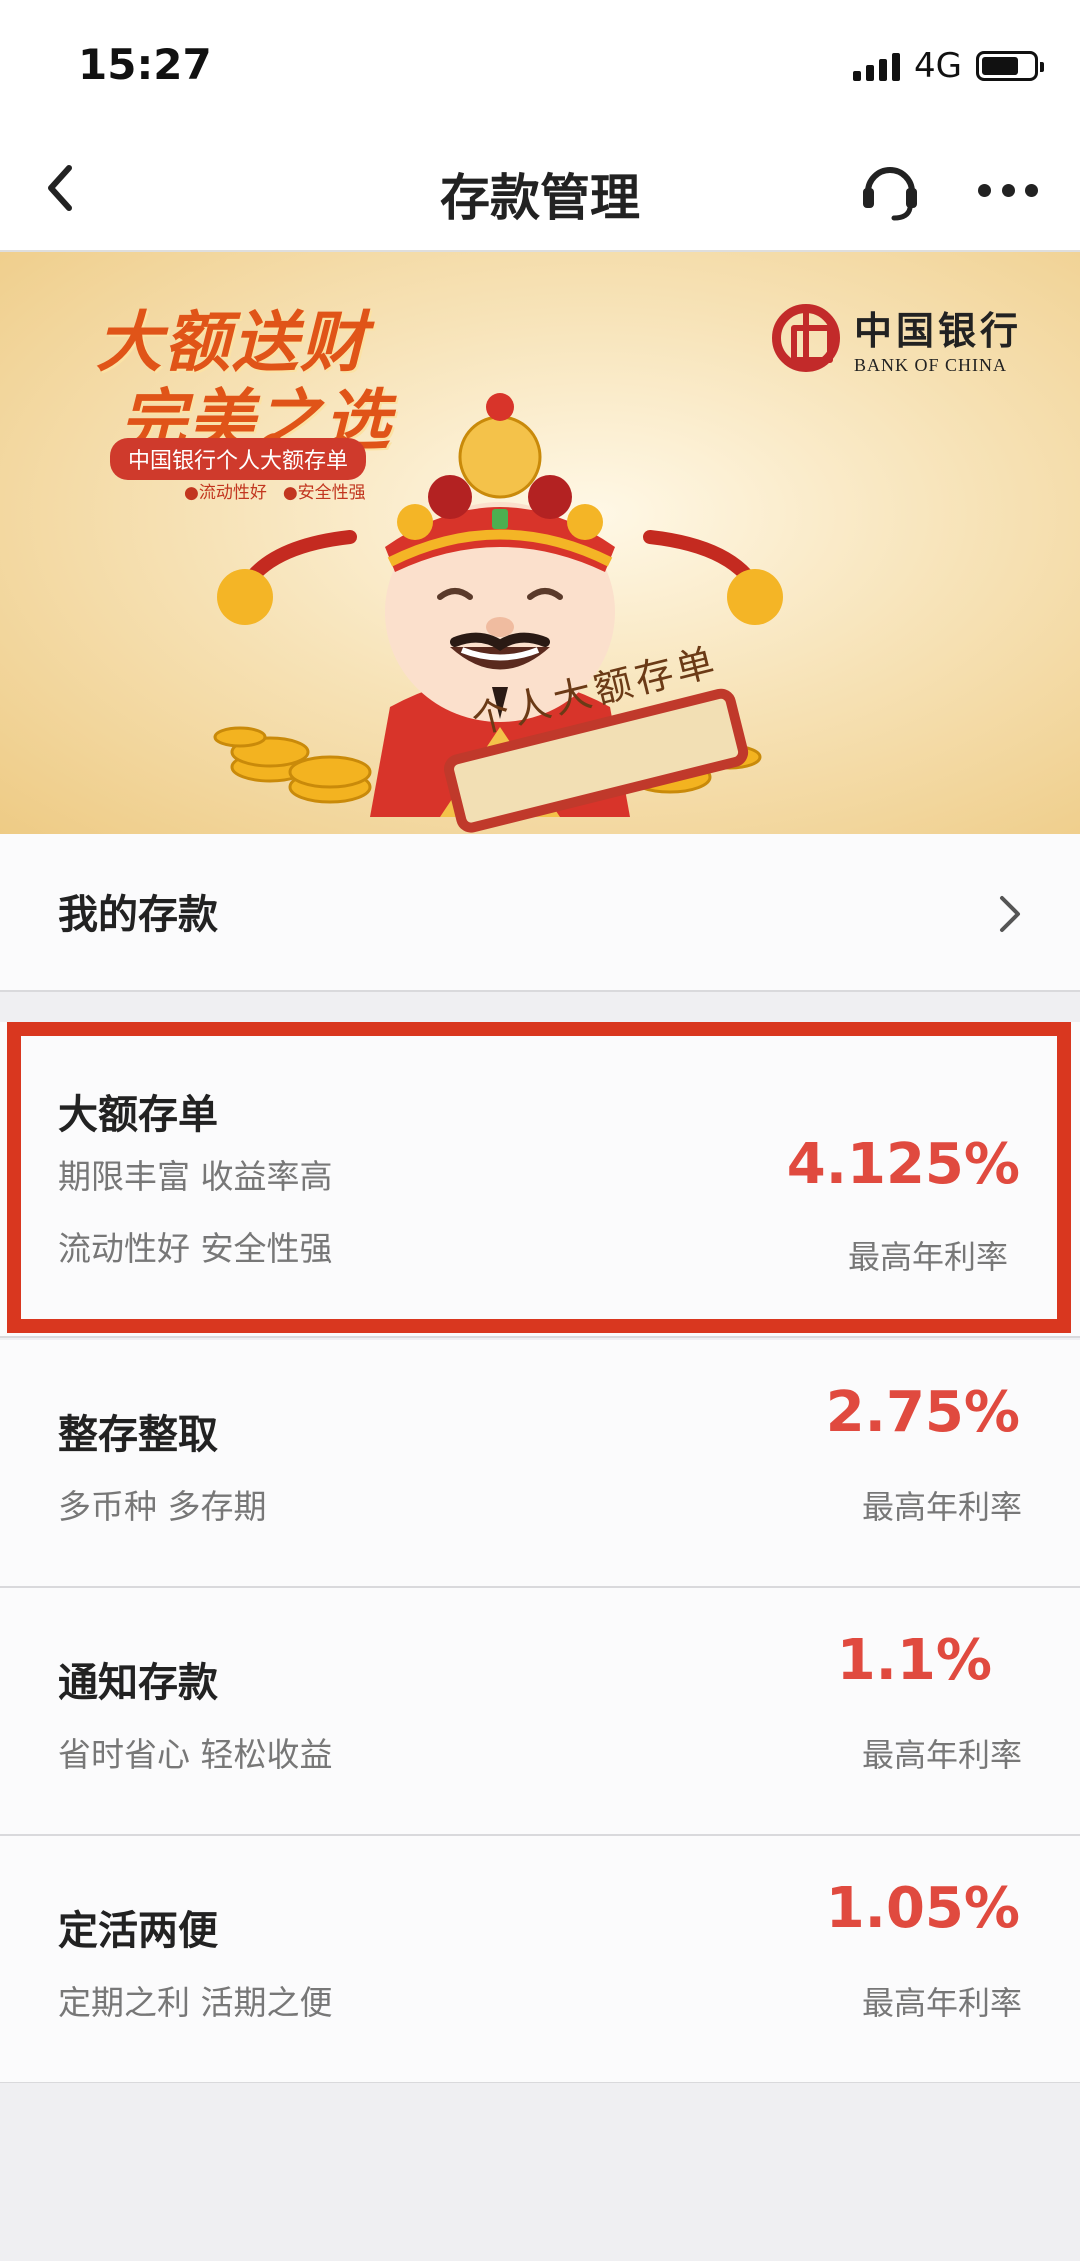 This screenshot has width=1080, height=2261. Describe the element at coordinates (138, 1115) in the screenshot. I see `product-title: 大额存单` at that location.